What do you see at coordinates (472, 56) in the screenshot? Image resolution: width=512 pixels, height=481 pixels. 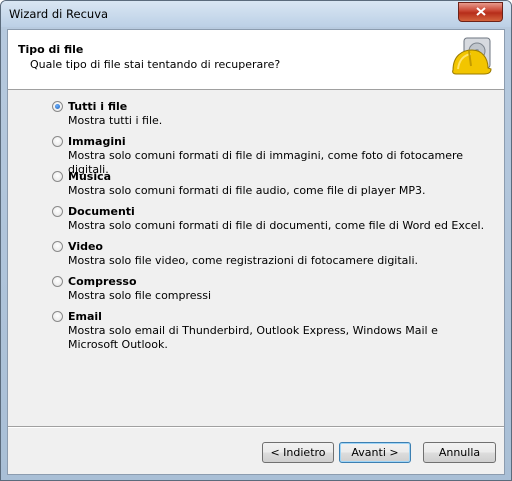 I see `recuva-hardhat-icon` at bounding box center [472, 56].